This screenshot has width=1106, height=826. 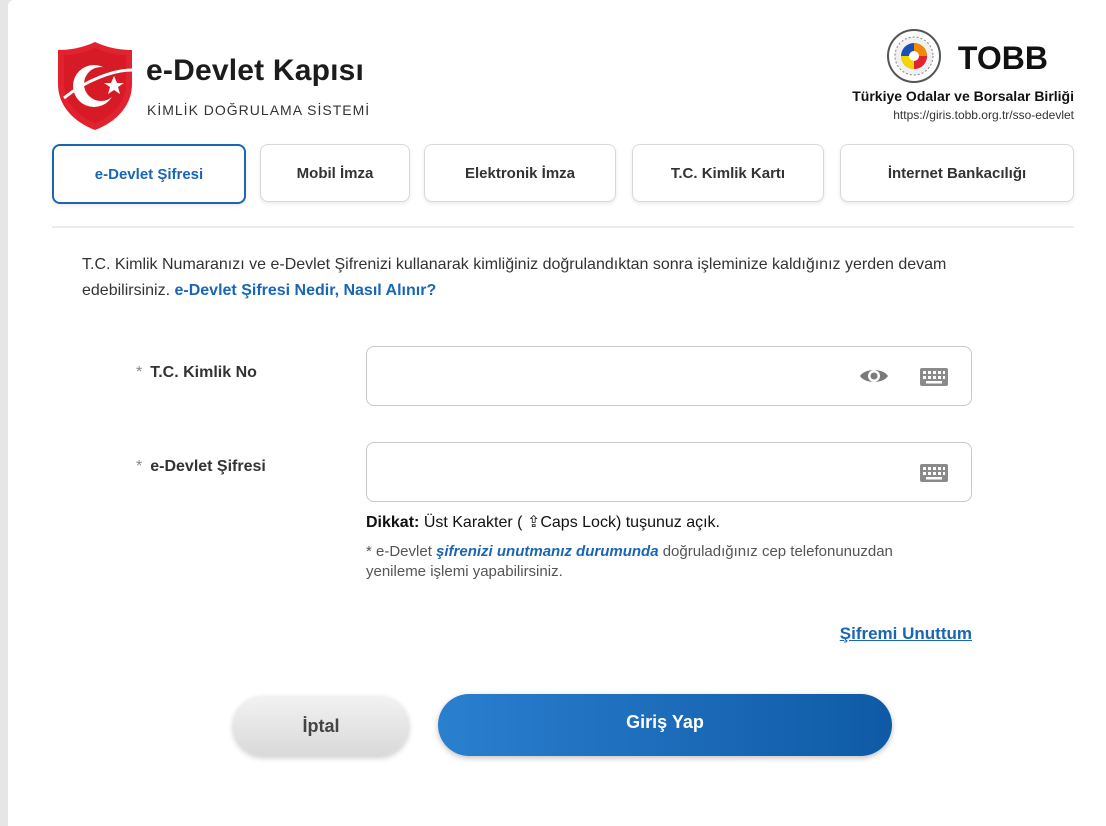 What do you see at coordinates (203, 372) in the screenshot?
I see `tc-kimlik-label-text: T.C. Kimlik No` at bounding box center [203, 372].